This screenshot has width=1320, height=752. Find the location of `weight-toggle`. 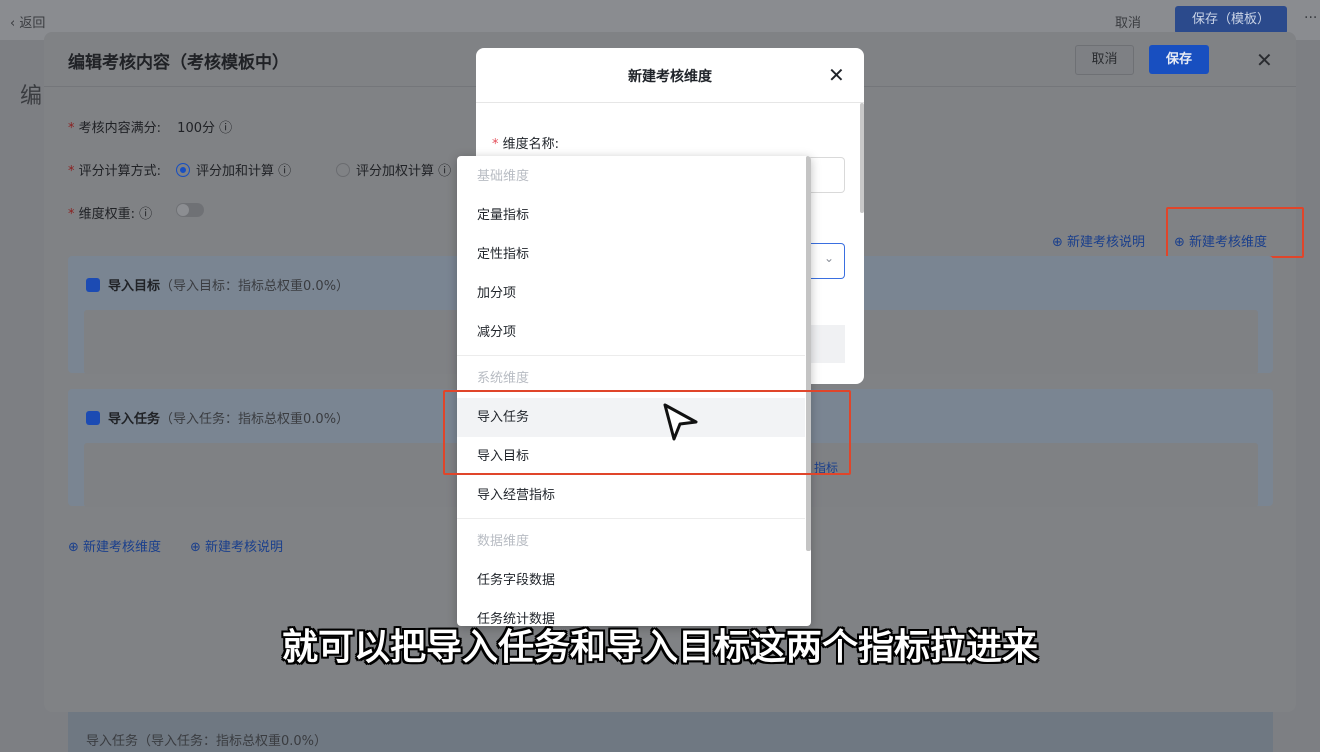

weight-toggle is located at coordinates (190, 210).